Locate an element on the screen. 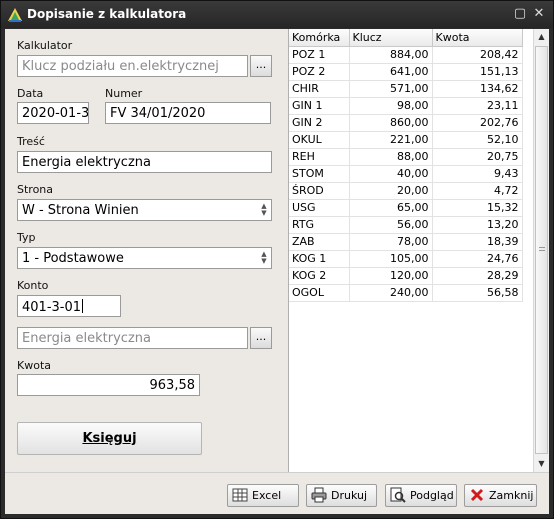  grid-row: OGOL 240,00 56,58 is located at coordinates (406, 293).